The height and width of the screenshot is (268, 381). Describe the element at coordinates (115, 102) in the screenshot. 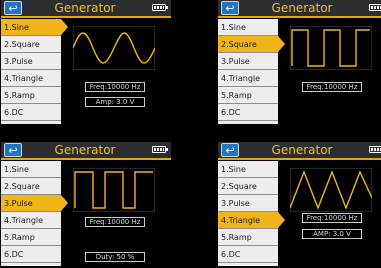

I see `amplitude-field: Amp: 3.0 V` at that location.